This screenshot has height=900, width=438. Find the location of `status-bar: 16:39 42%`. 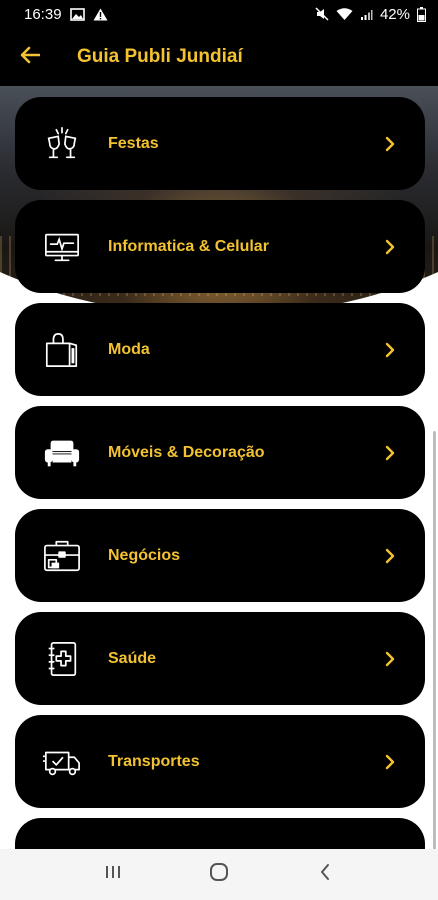

status-bar: 16:39 42% is located at coordinates (219, 14).